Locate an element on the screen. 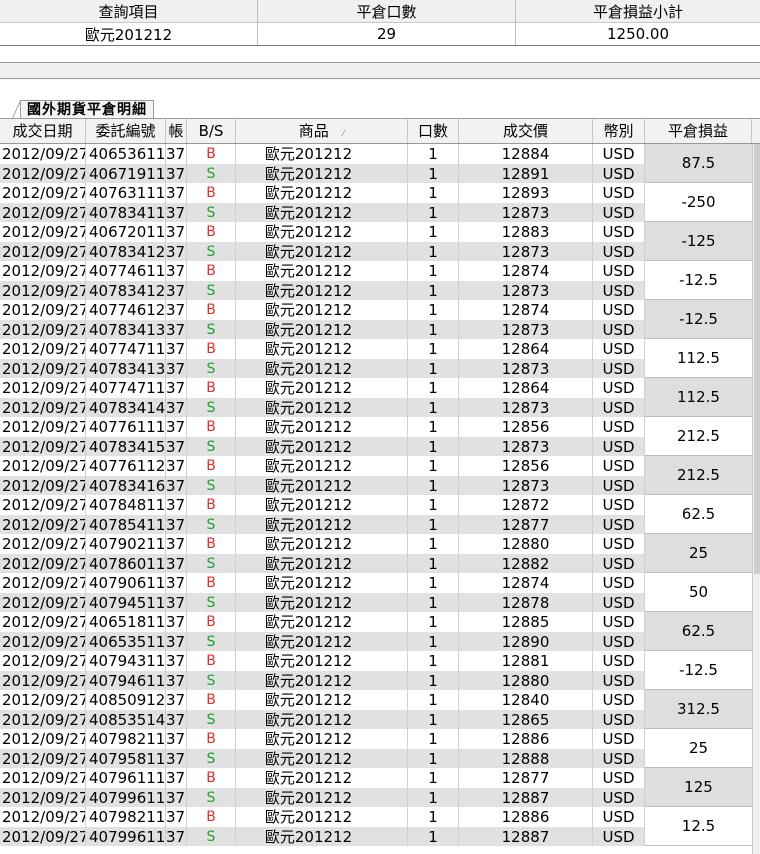 This screenshot has width=760, height=854. cell-order-no: 40785411 is located at coordinates (126, 524).